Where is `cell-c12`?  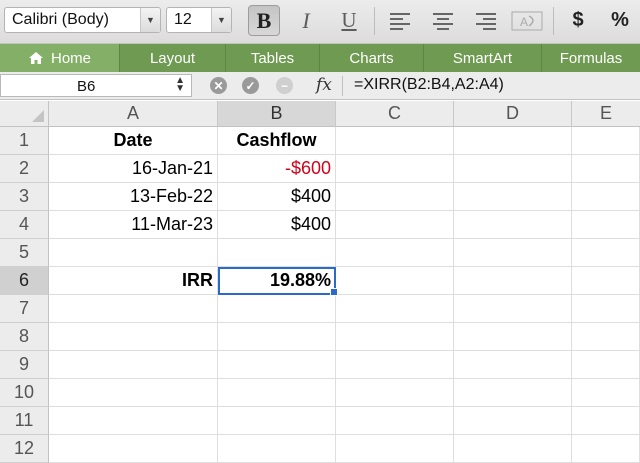 cell-c12 is located at coordinates (395, 449).